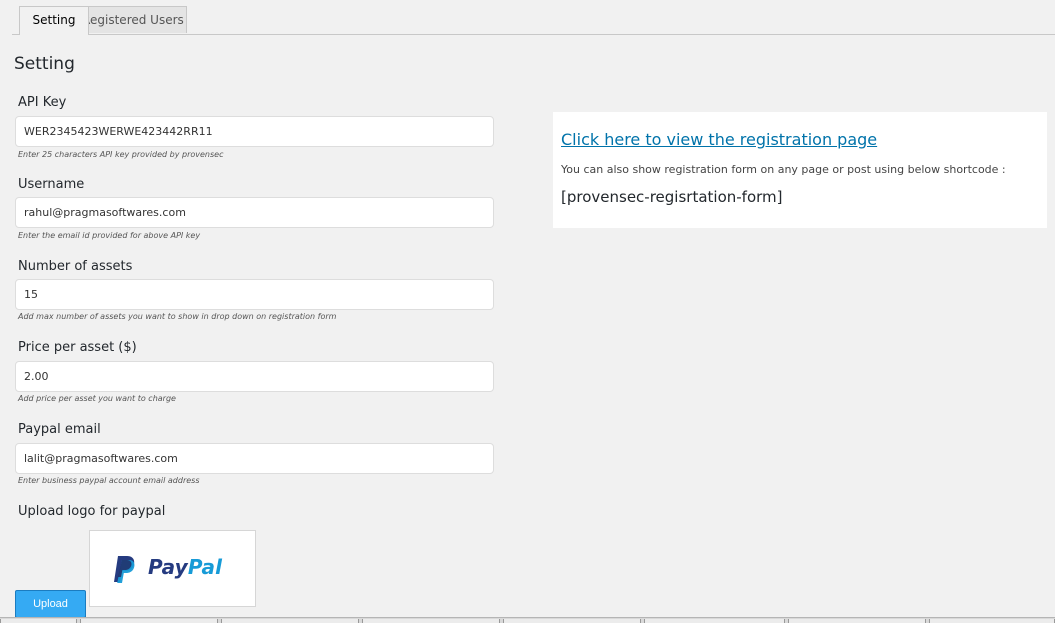 The height and width of the screenshot is (623, 1055). What do you see at coordinates (254, 458) in the screenshot?
I see `paypal-email-input` at bounding box center [254, 458].